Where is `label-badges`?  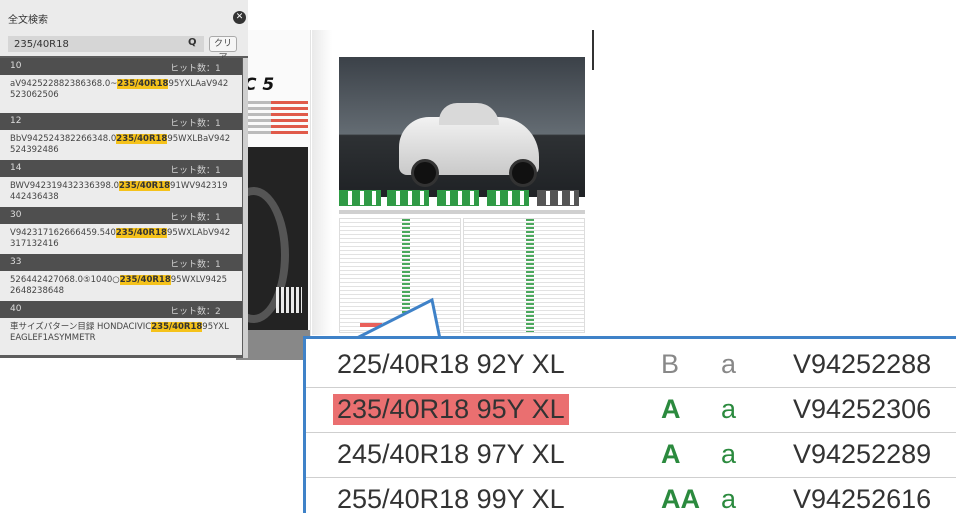 label-badges is located at coordinates (462, 198).